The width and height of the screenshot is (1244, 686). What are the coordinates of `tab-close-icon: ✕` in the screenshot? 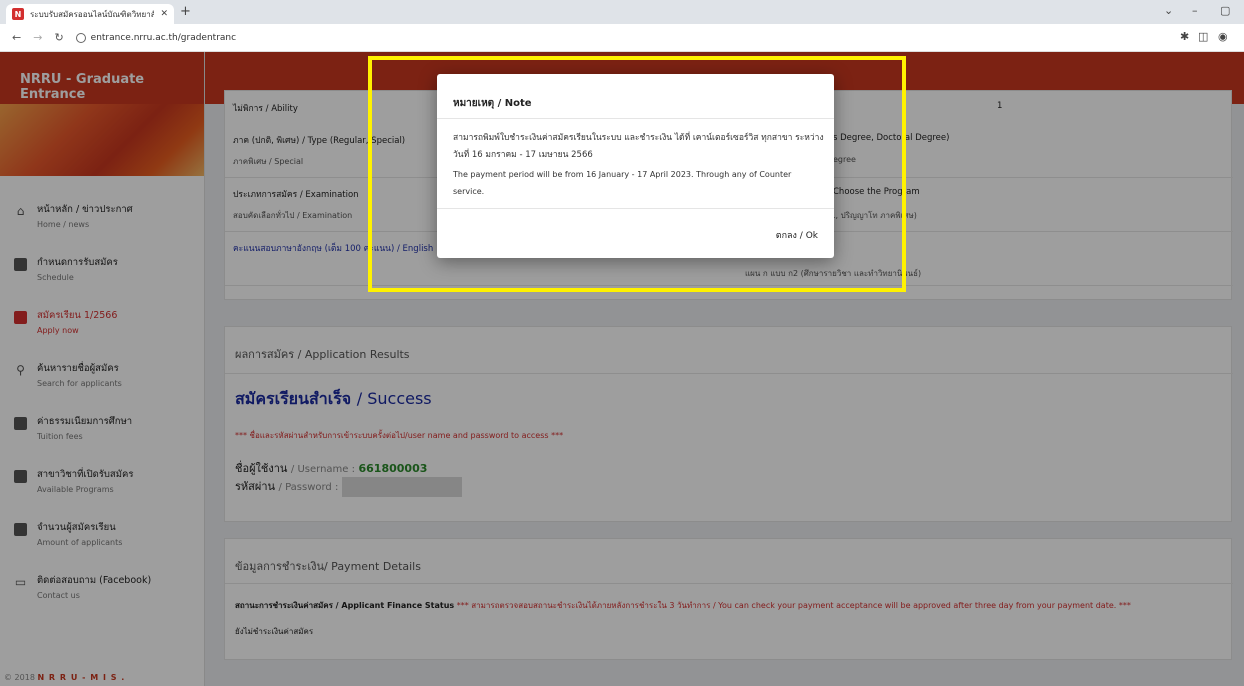 It's located at (164, 14).